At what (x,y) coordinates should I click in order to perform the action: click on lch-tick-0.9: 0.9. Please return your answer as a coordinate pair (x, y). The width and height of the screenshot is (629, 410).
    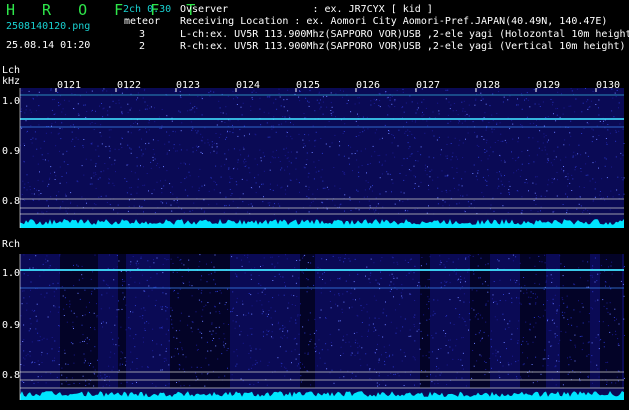
    Looking at the image, I should click on (11, 151).